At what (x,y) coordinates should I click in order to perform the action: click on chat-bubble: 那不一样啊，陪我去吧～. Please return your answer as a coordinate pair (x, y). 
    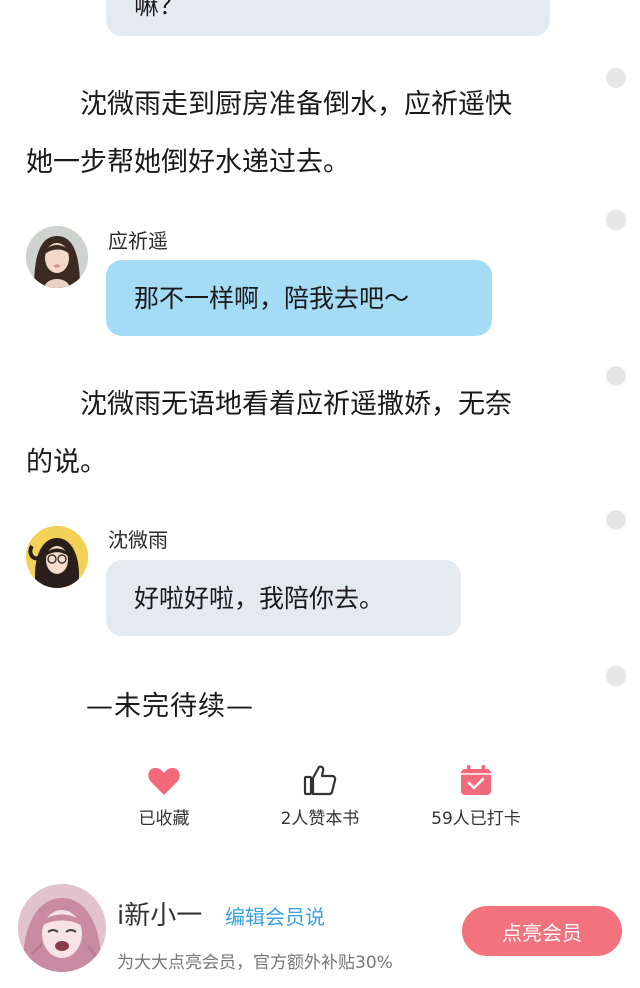
    Looking at the image, I should click on (299, 298).